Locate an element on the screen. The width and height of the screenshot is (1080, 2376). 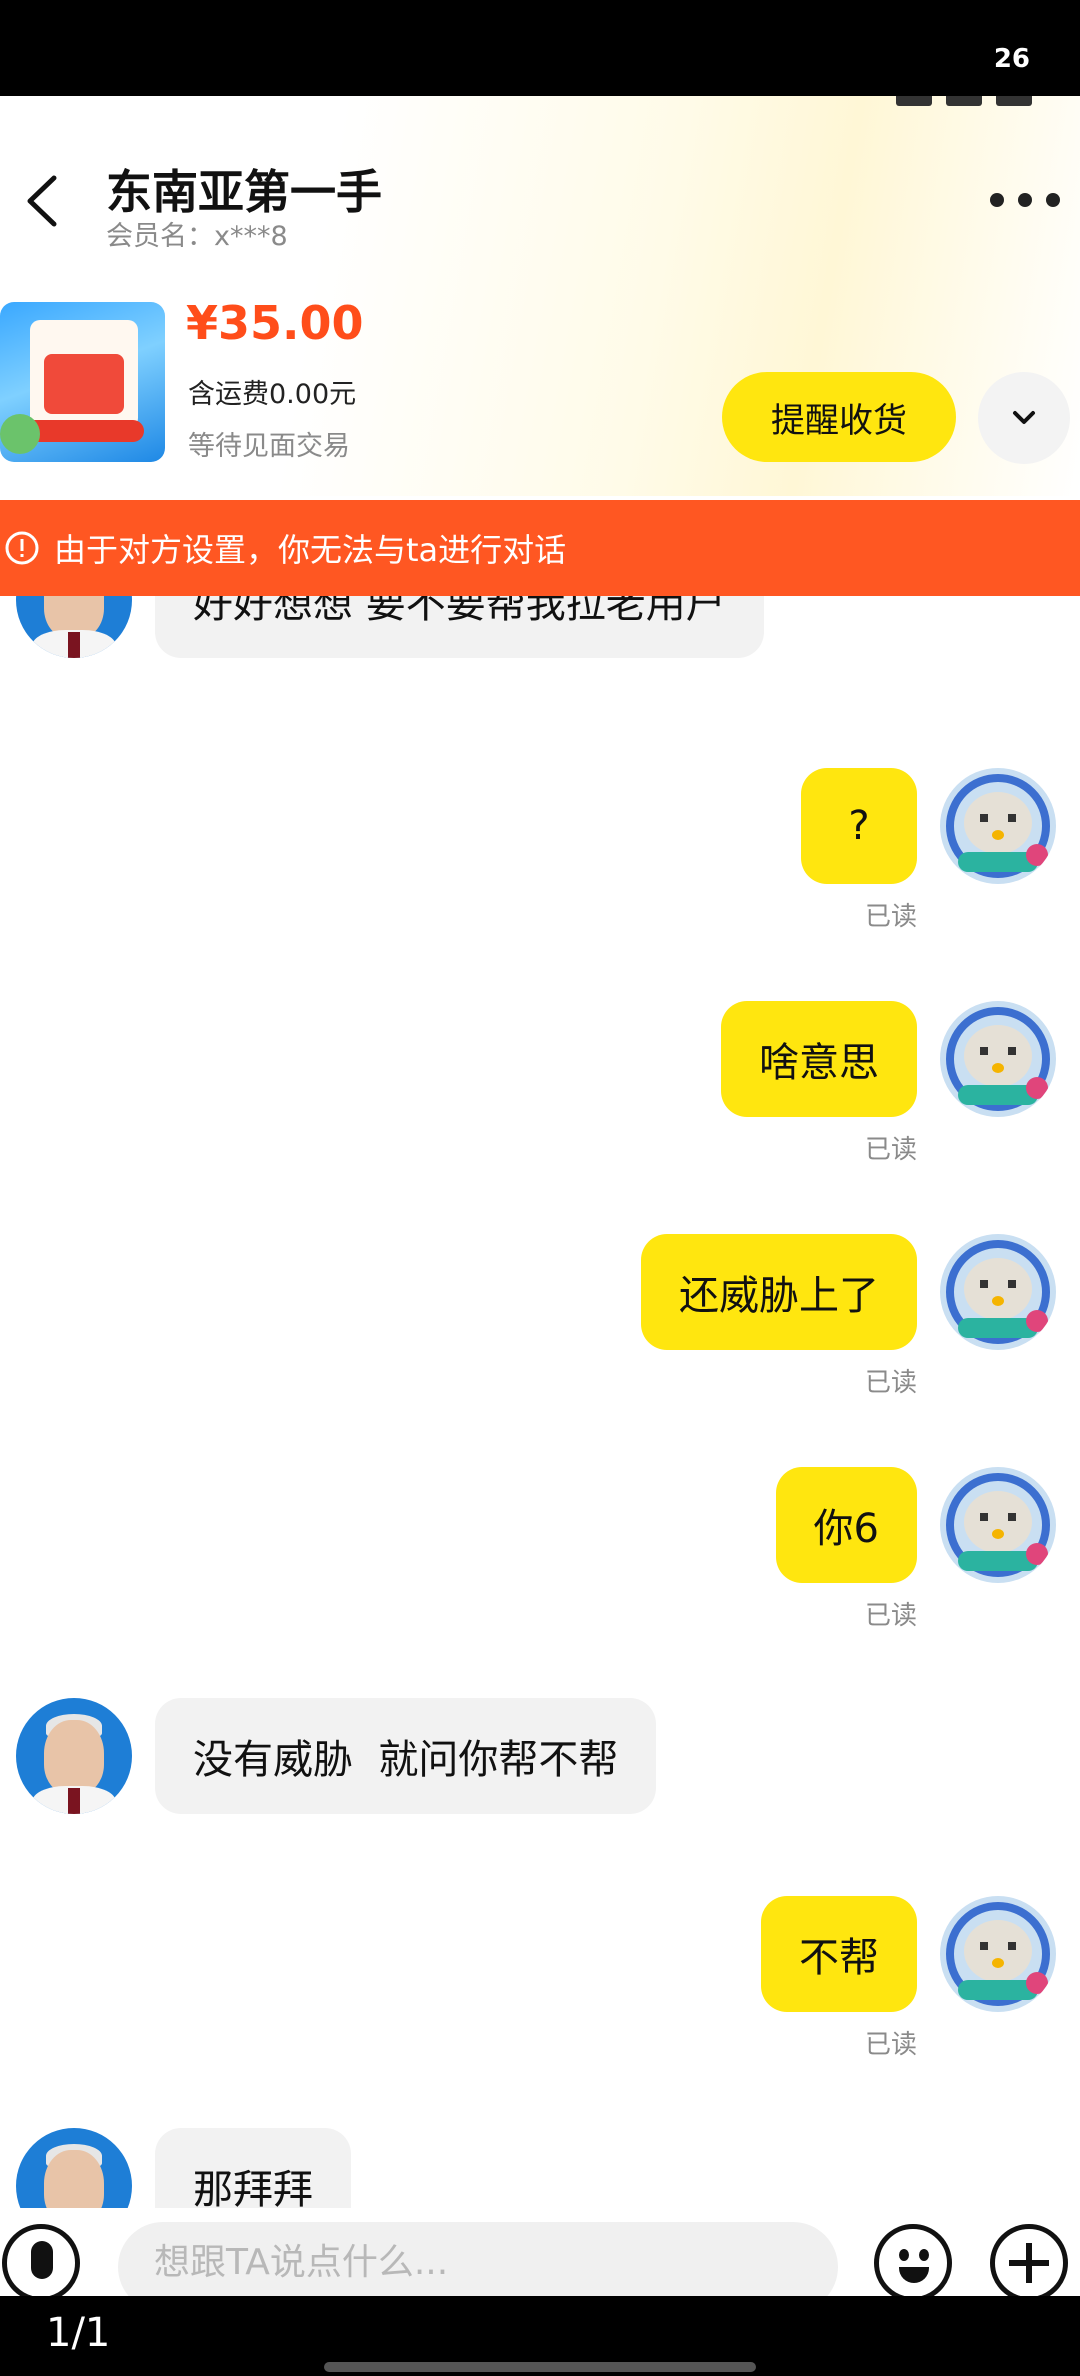
incoming-bubble: 没有威胁 就问你帮不帮 is located at coordinates (406, 1756).